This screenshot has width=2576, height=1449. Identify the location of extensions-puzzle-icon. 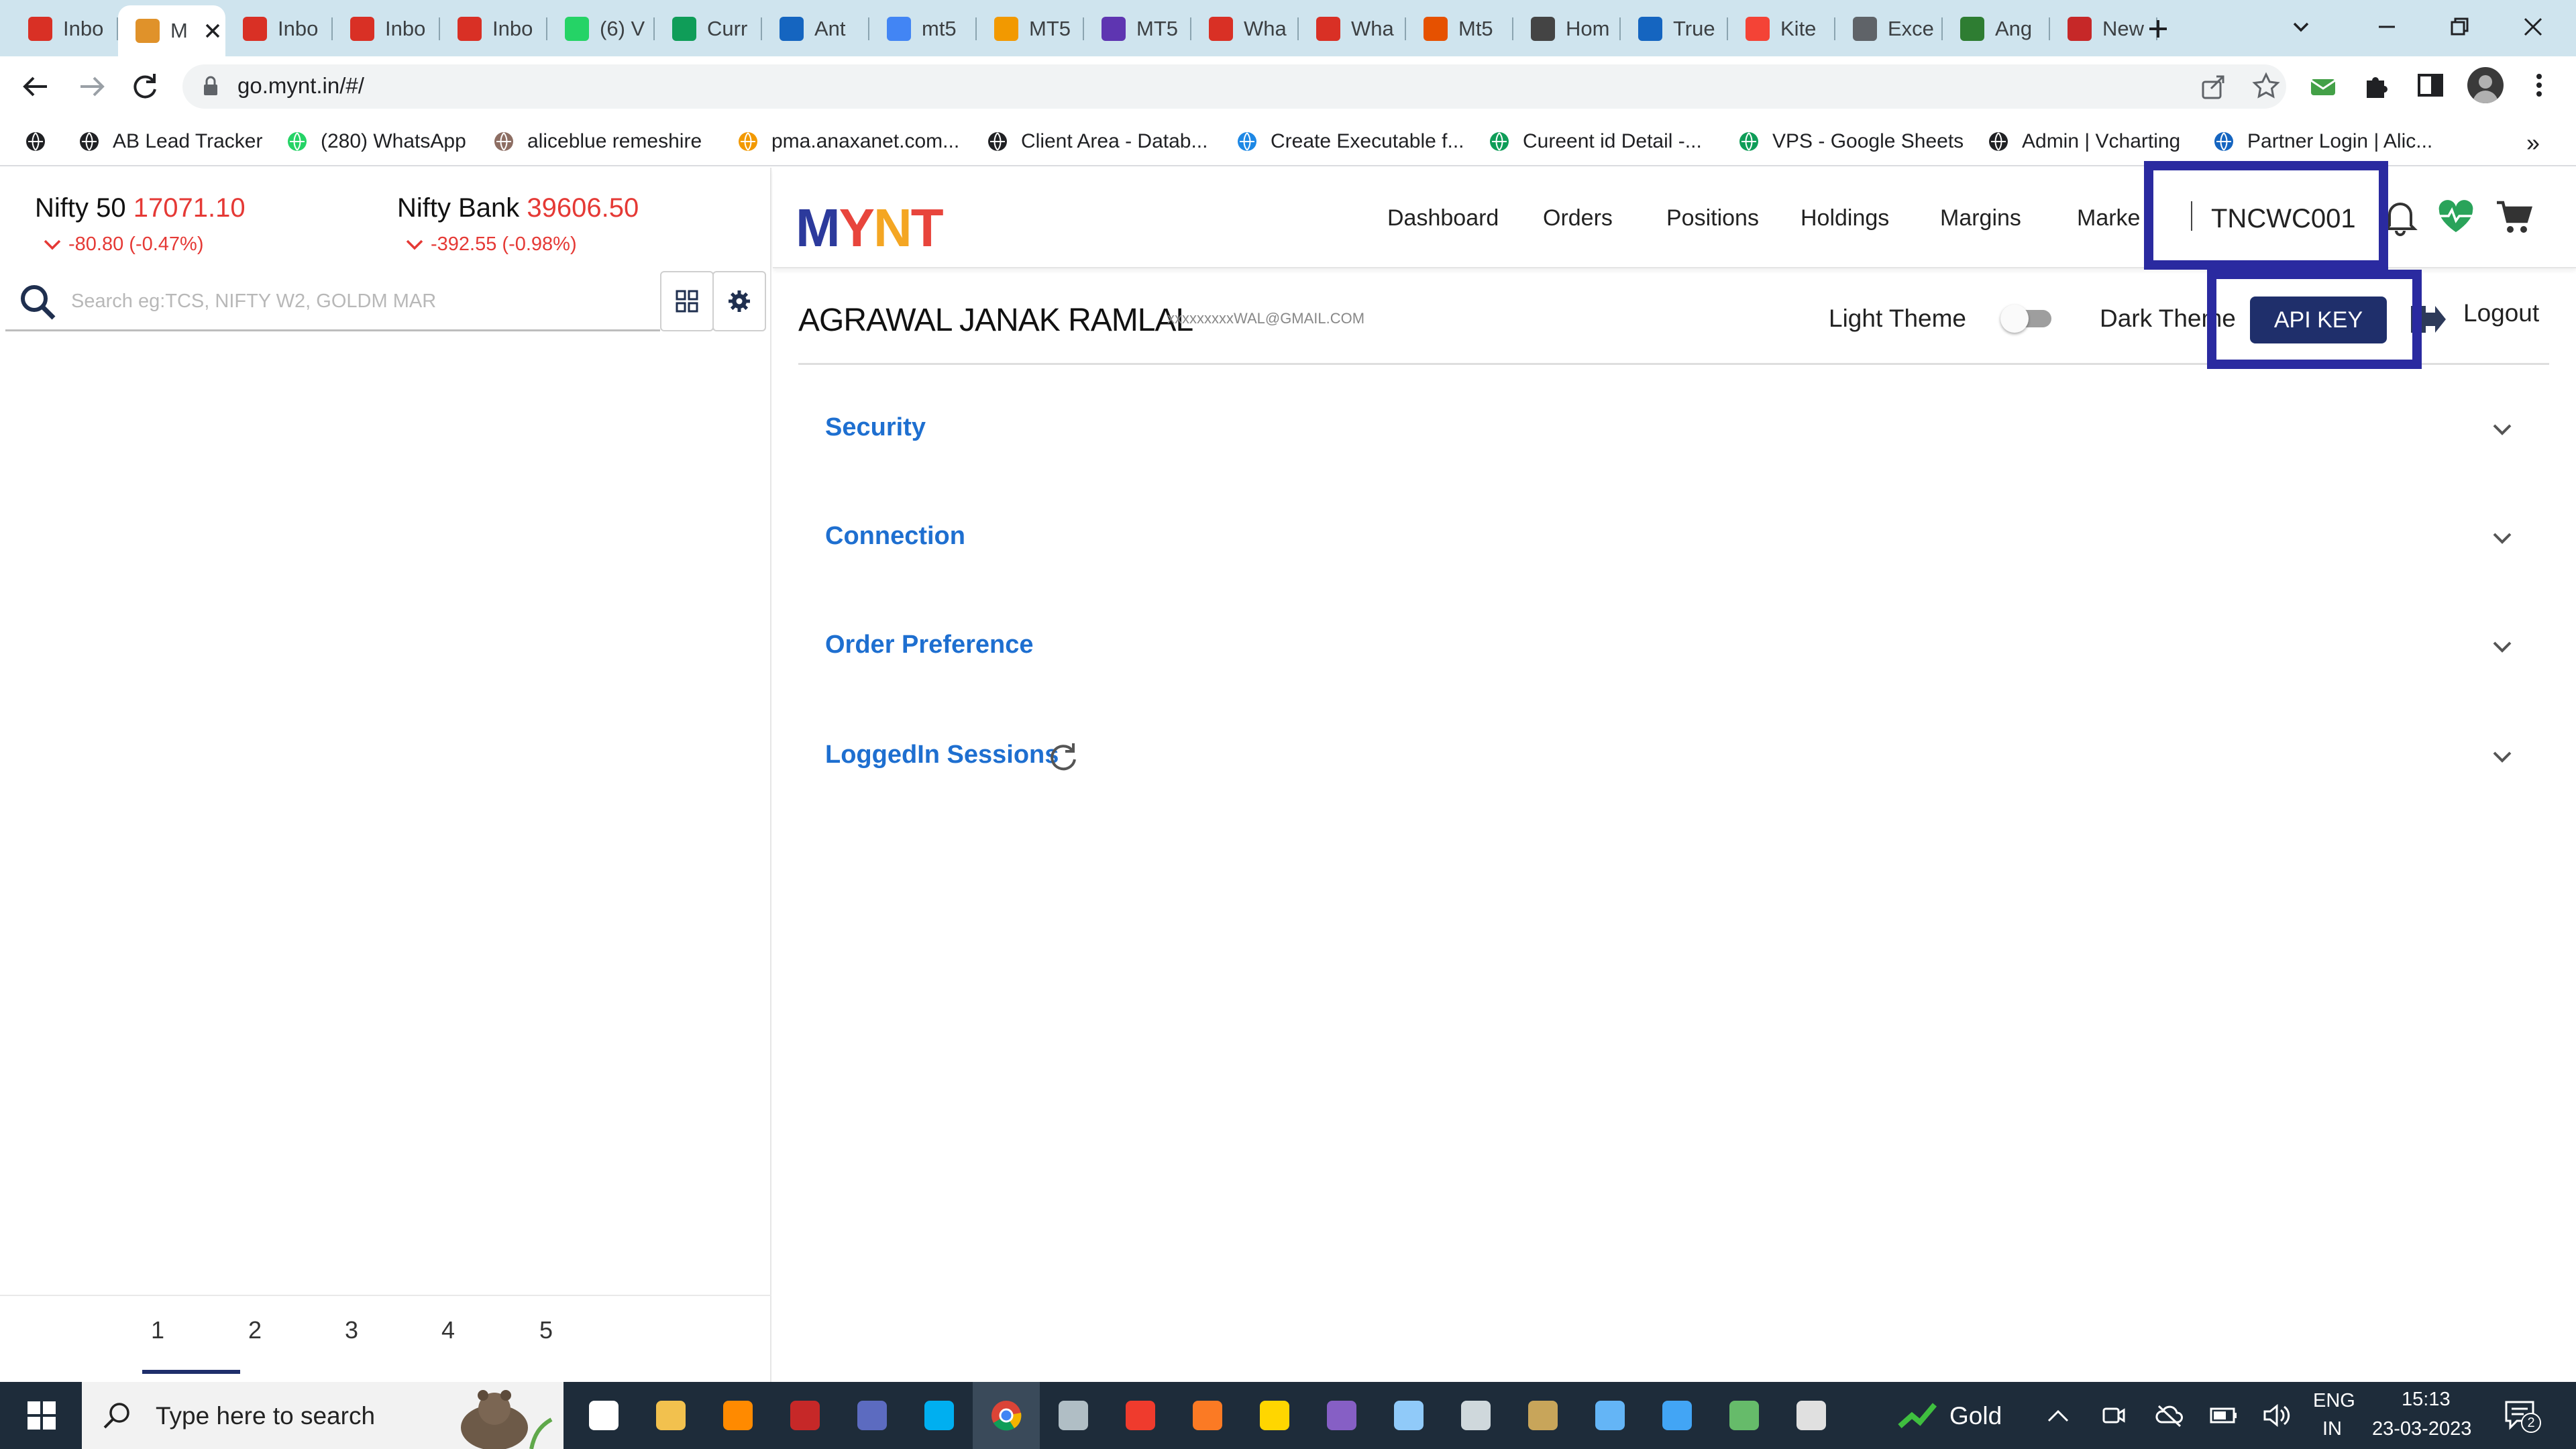
(2376, 85).